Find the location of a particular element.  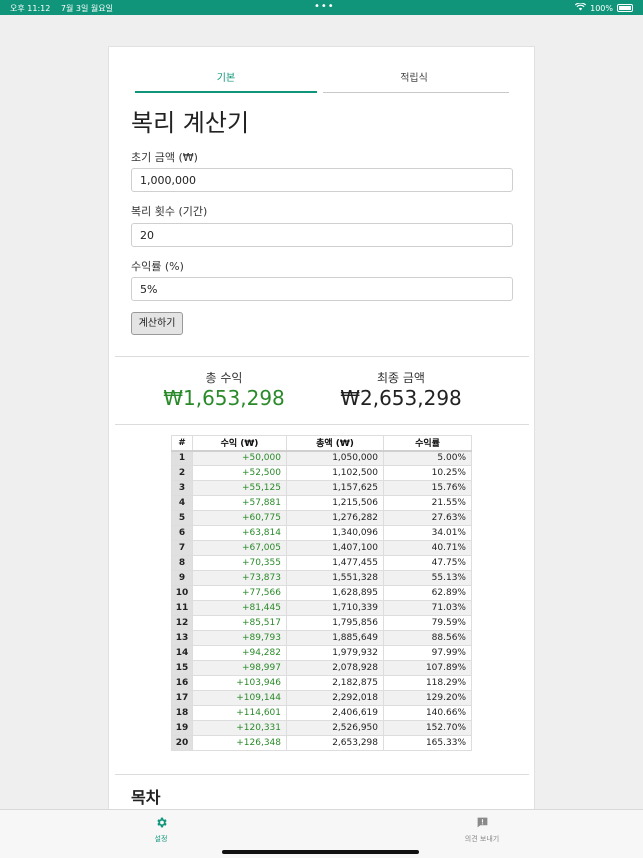

rate-cell: 34.01% is located at coordinates (427, 533).